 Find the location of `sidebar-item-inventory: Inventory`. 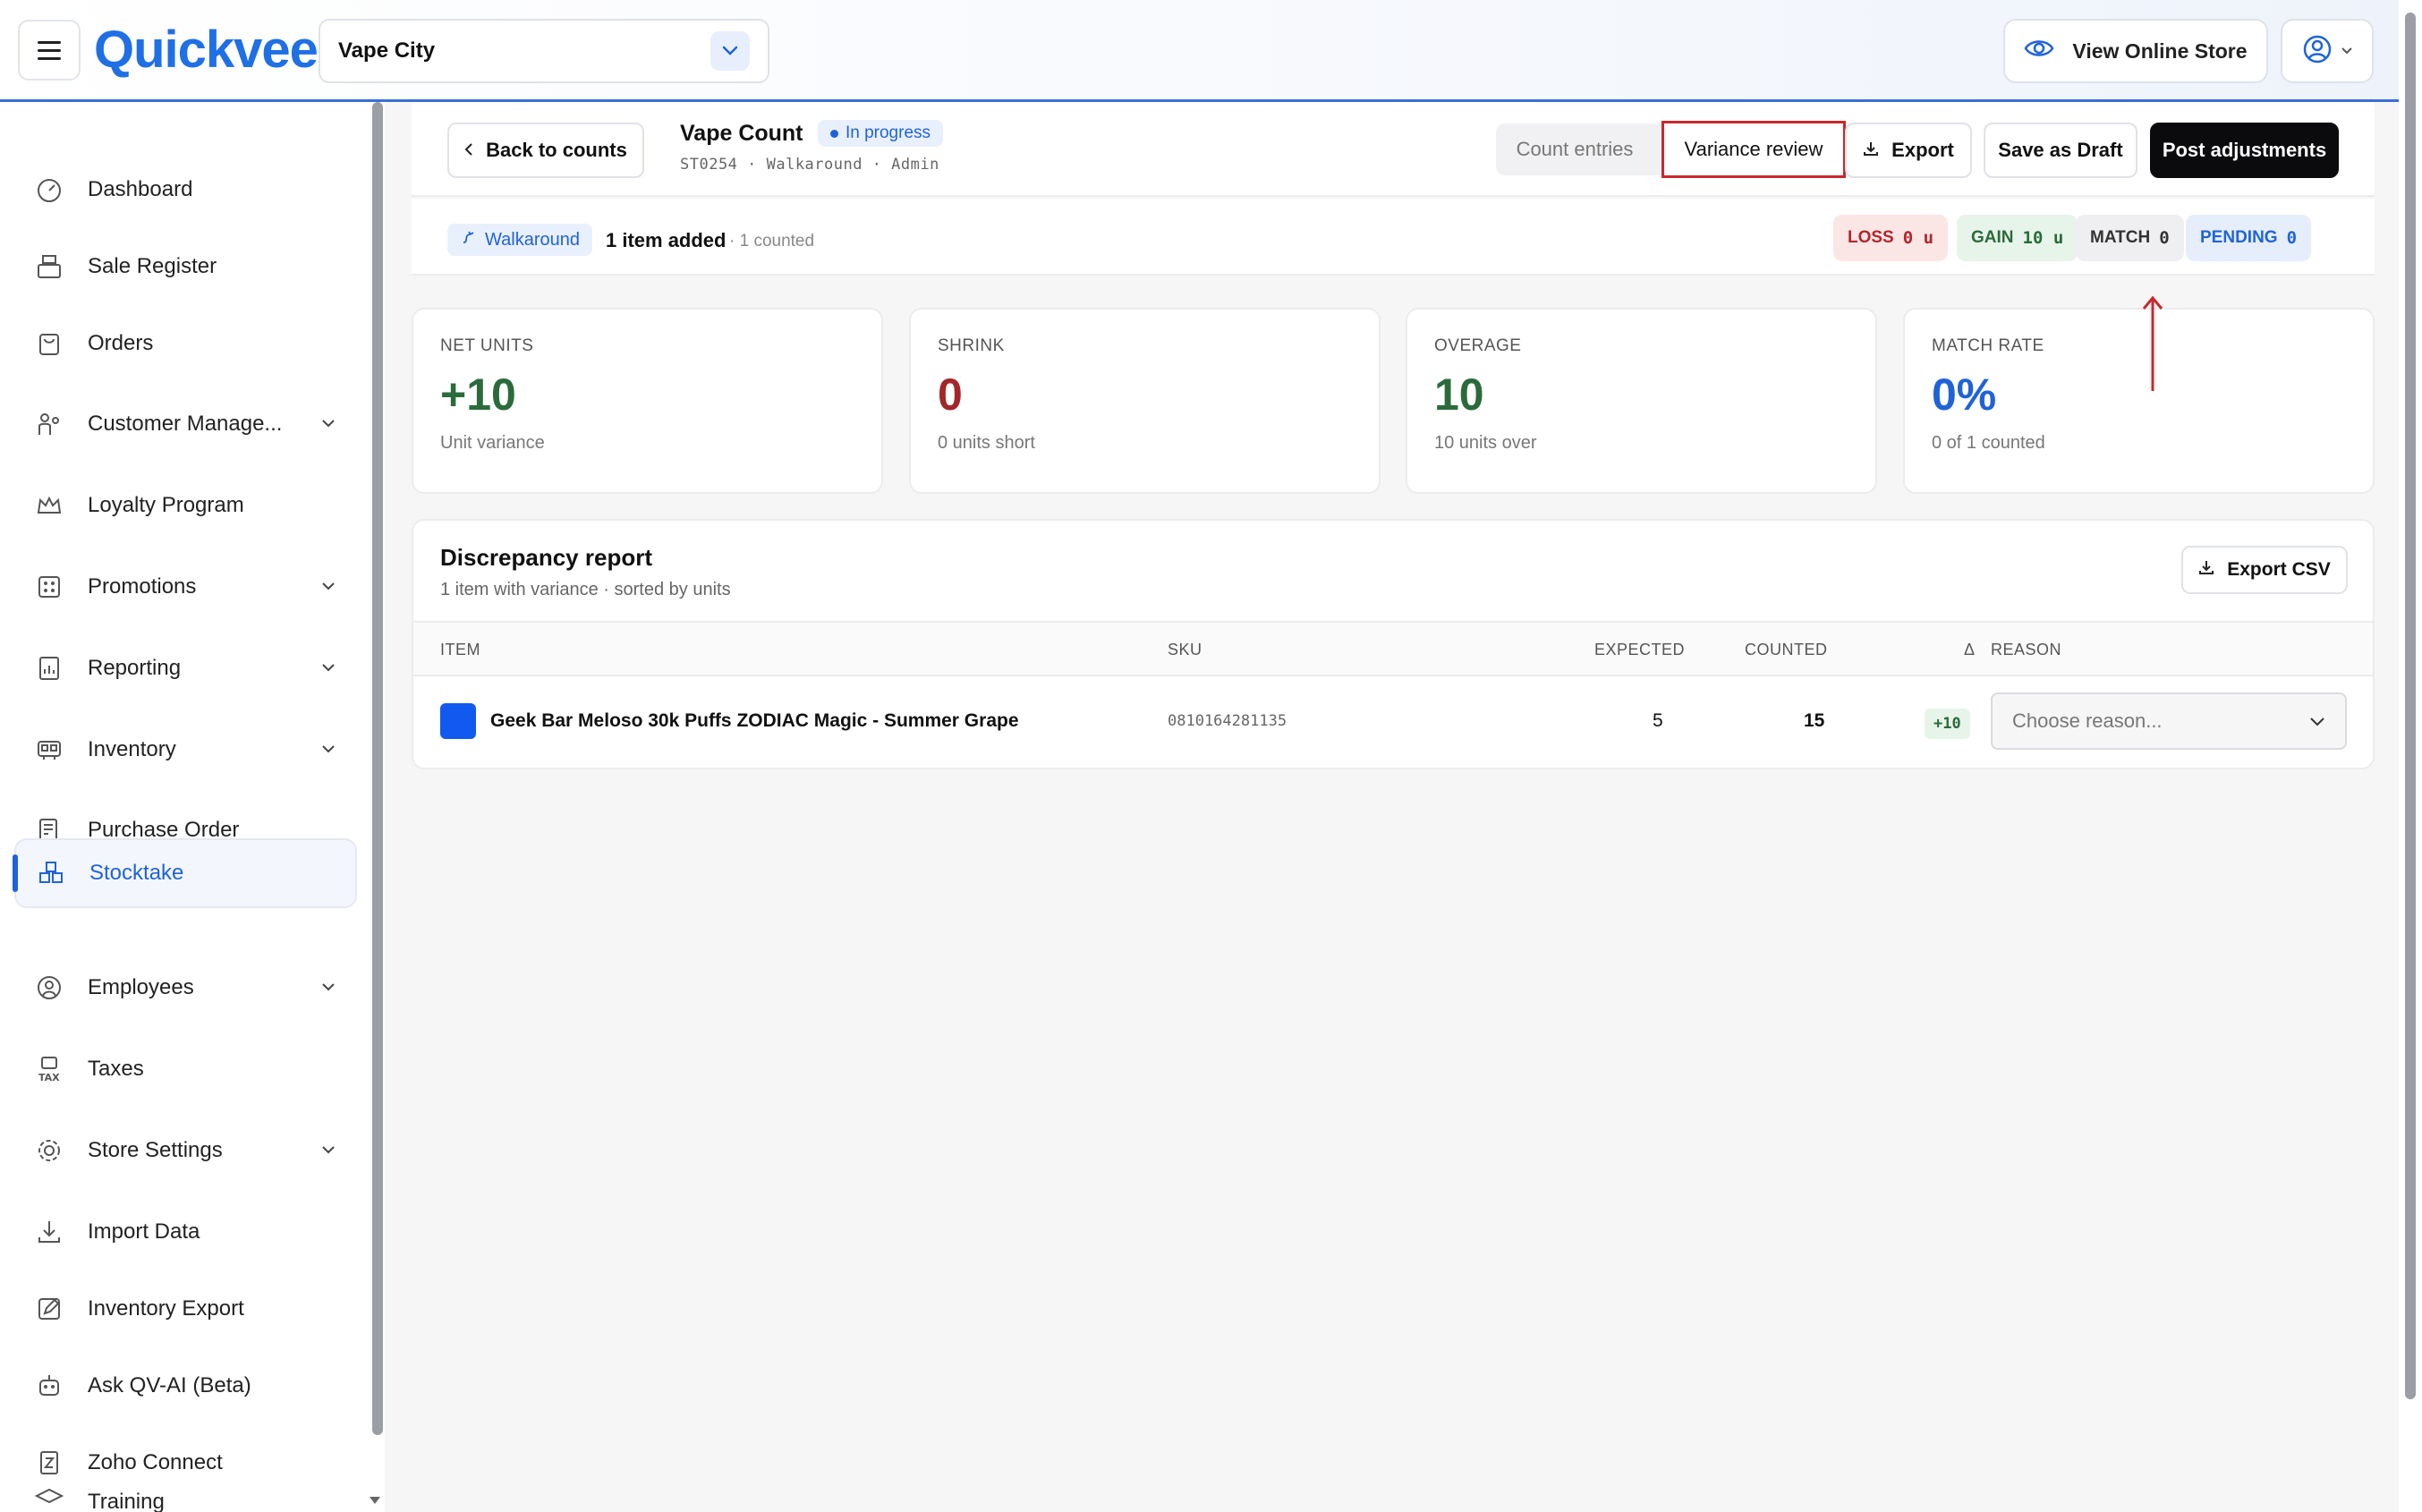

sidebar-item-inventory: Inventory is located at coordinates (185, 750).